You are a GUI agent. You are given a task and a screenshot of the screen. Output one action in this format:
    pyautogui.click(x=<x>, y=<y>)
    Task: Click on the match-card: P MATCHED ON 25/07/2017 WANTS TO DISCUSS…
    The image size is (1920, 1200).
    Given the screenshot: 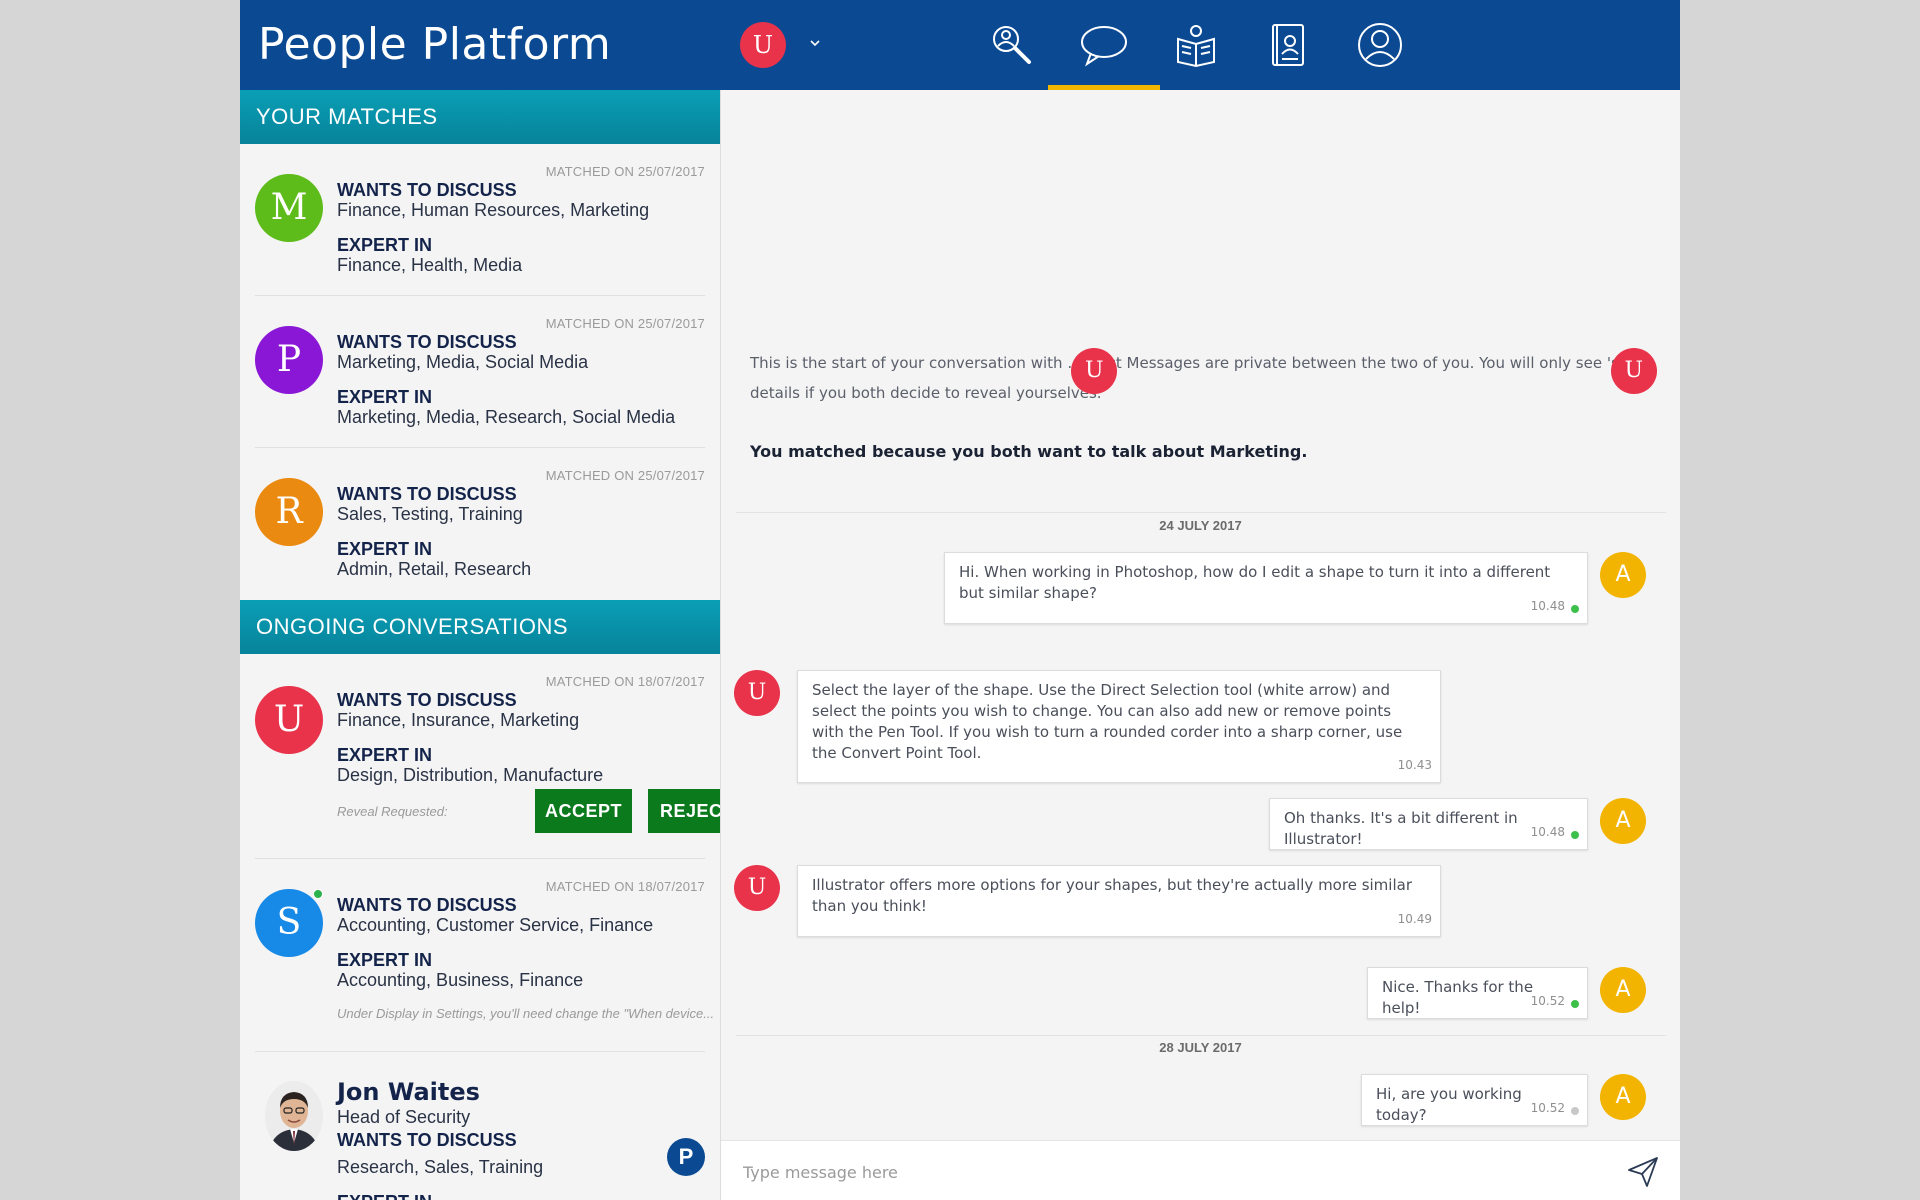 What is the action you would take?
    pyautogui.click(x=480, y=372)
    